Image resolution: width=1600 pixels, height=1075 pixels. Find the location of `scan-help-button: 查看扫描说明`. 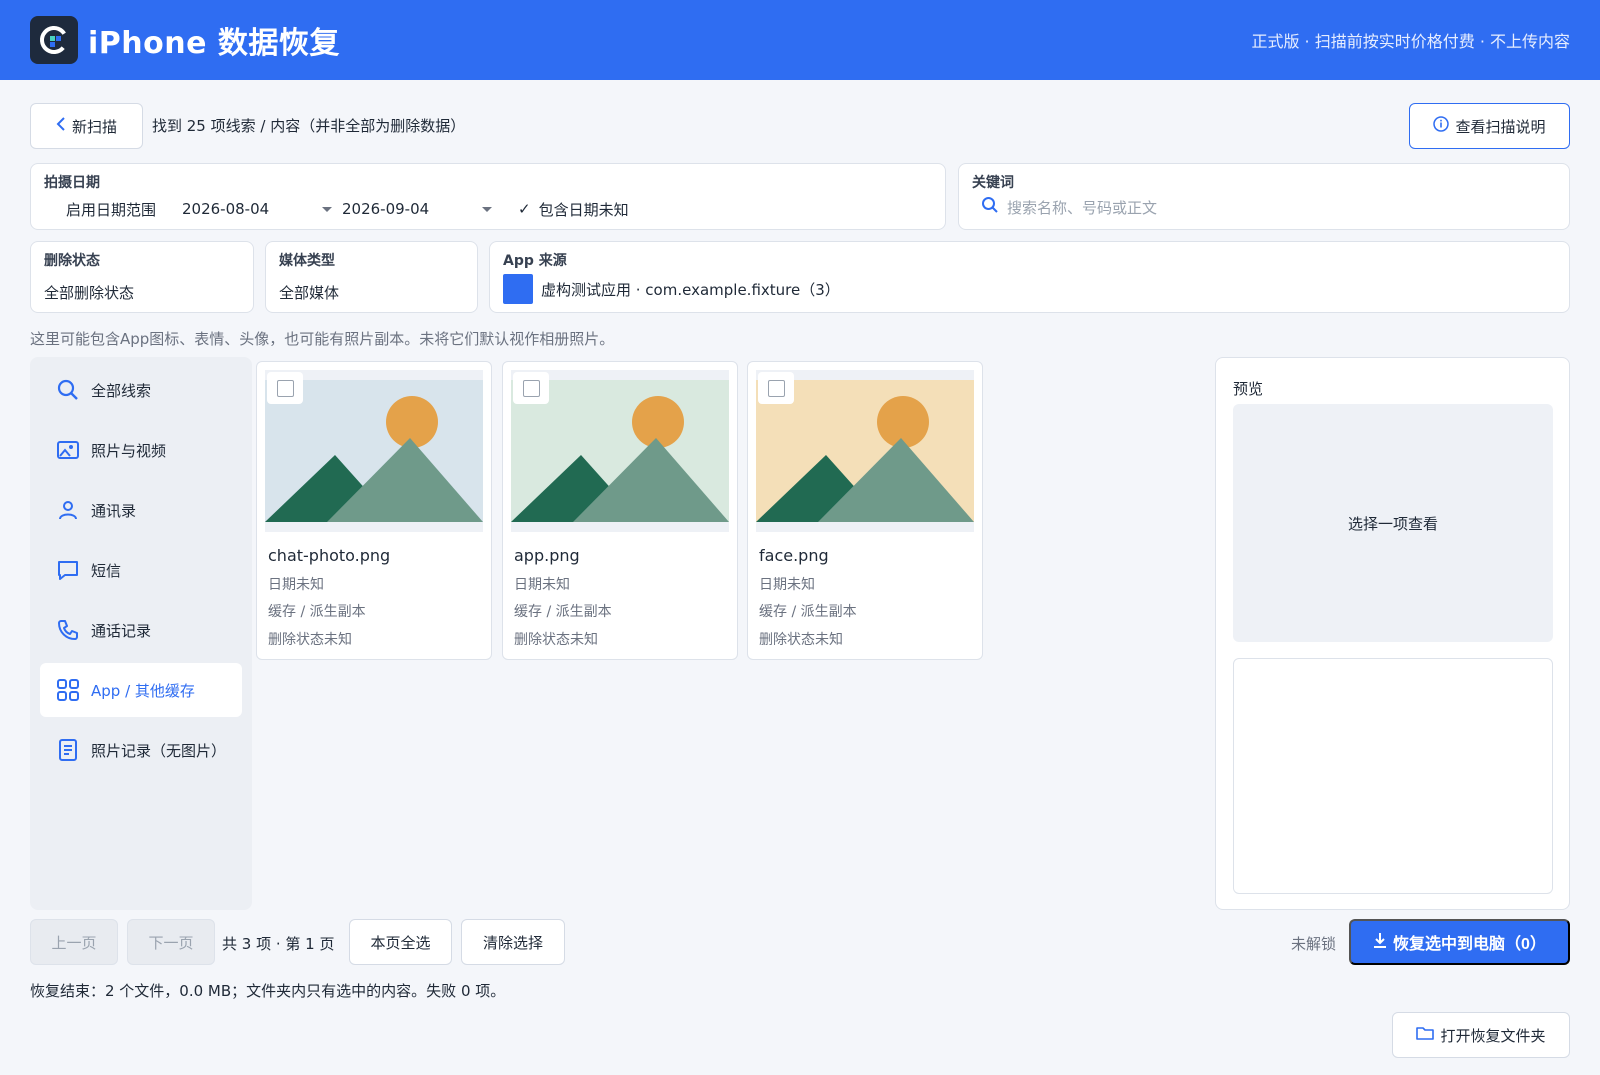

scan-help-button: 查看扫描说明 is located at coordinates (1489, 126).